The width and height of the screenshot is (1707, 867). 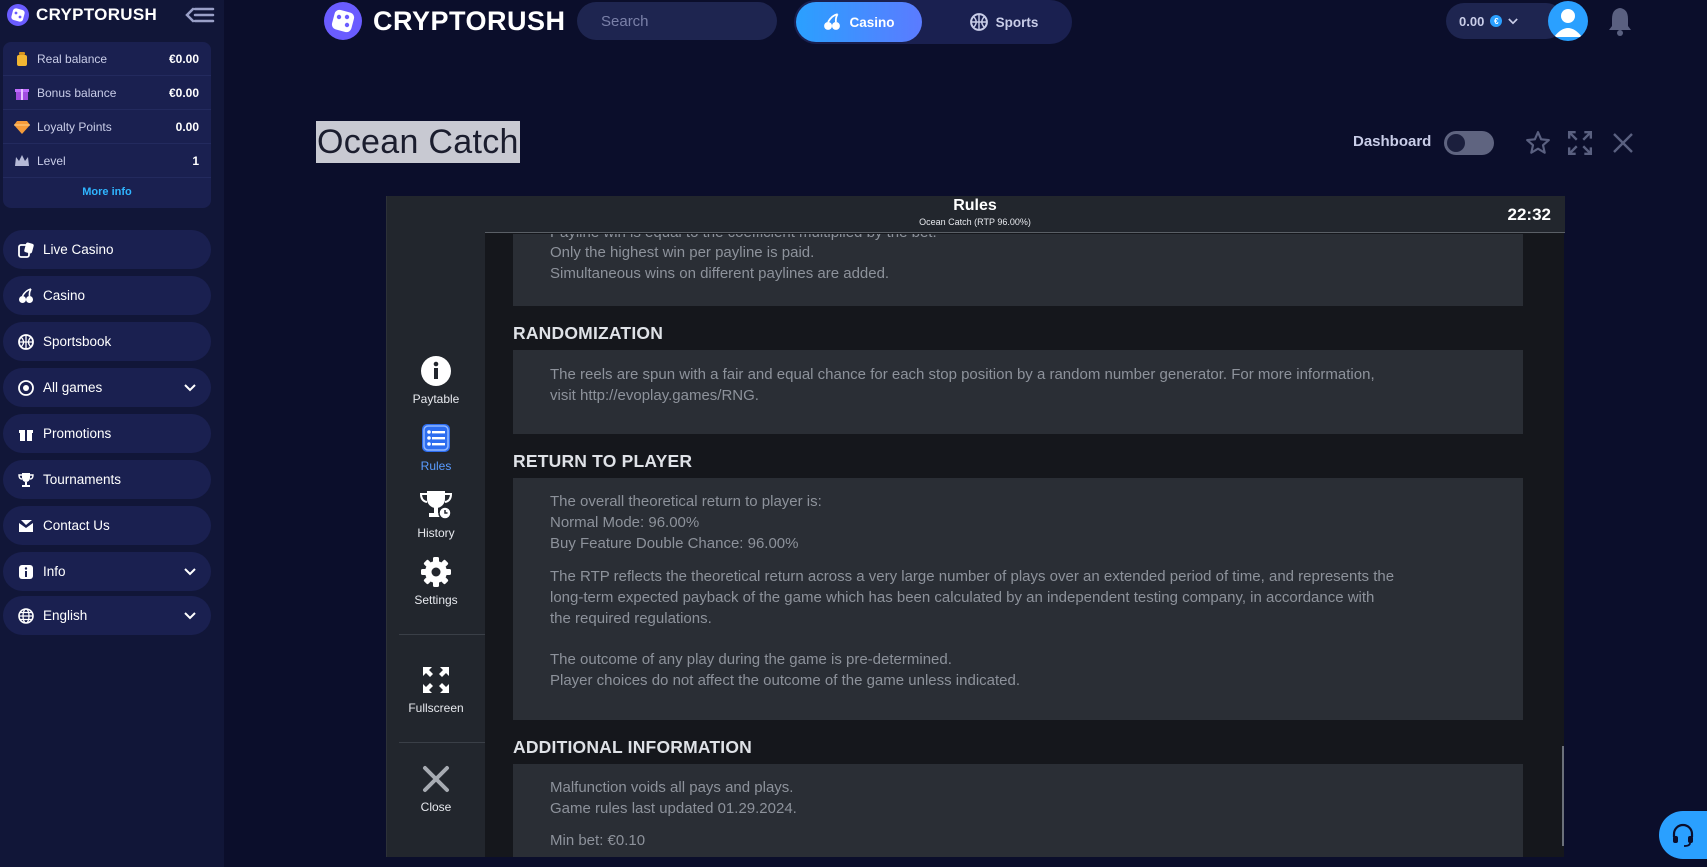 What do you see at coordinates (26, 572) in the screenshot?
I see `info-icon` at bounding box center [26, 572].